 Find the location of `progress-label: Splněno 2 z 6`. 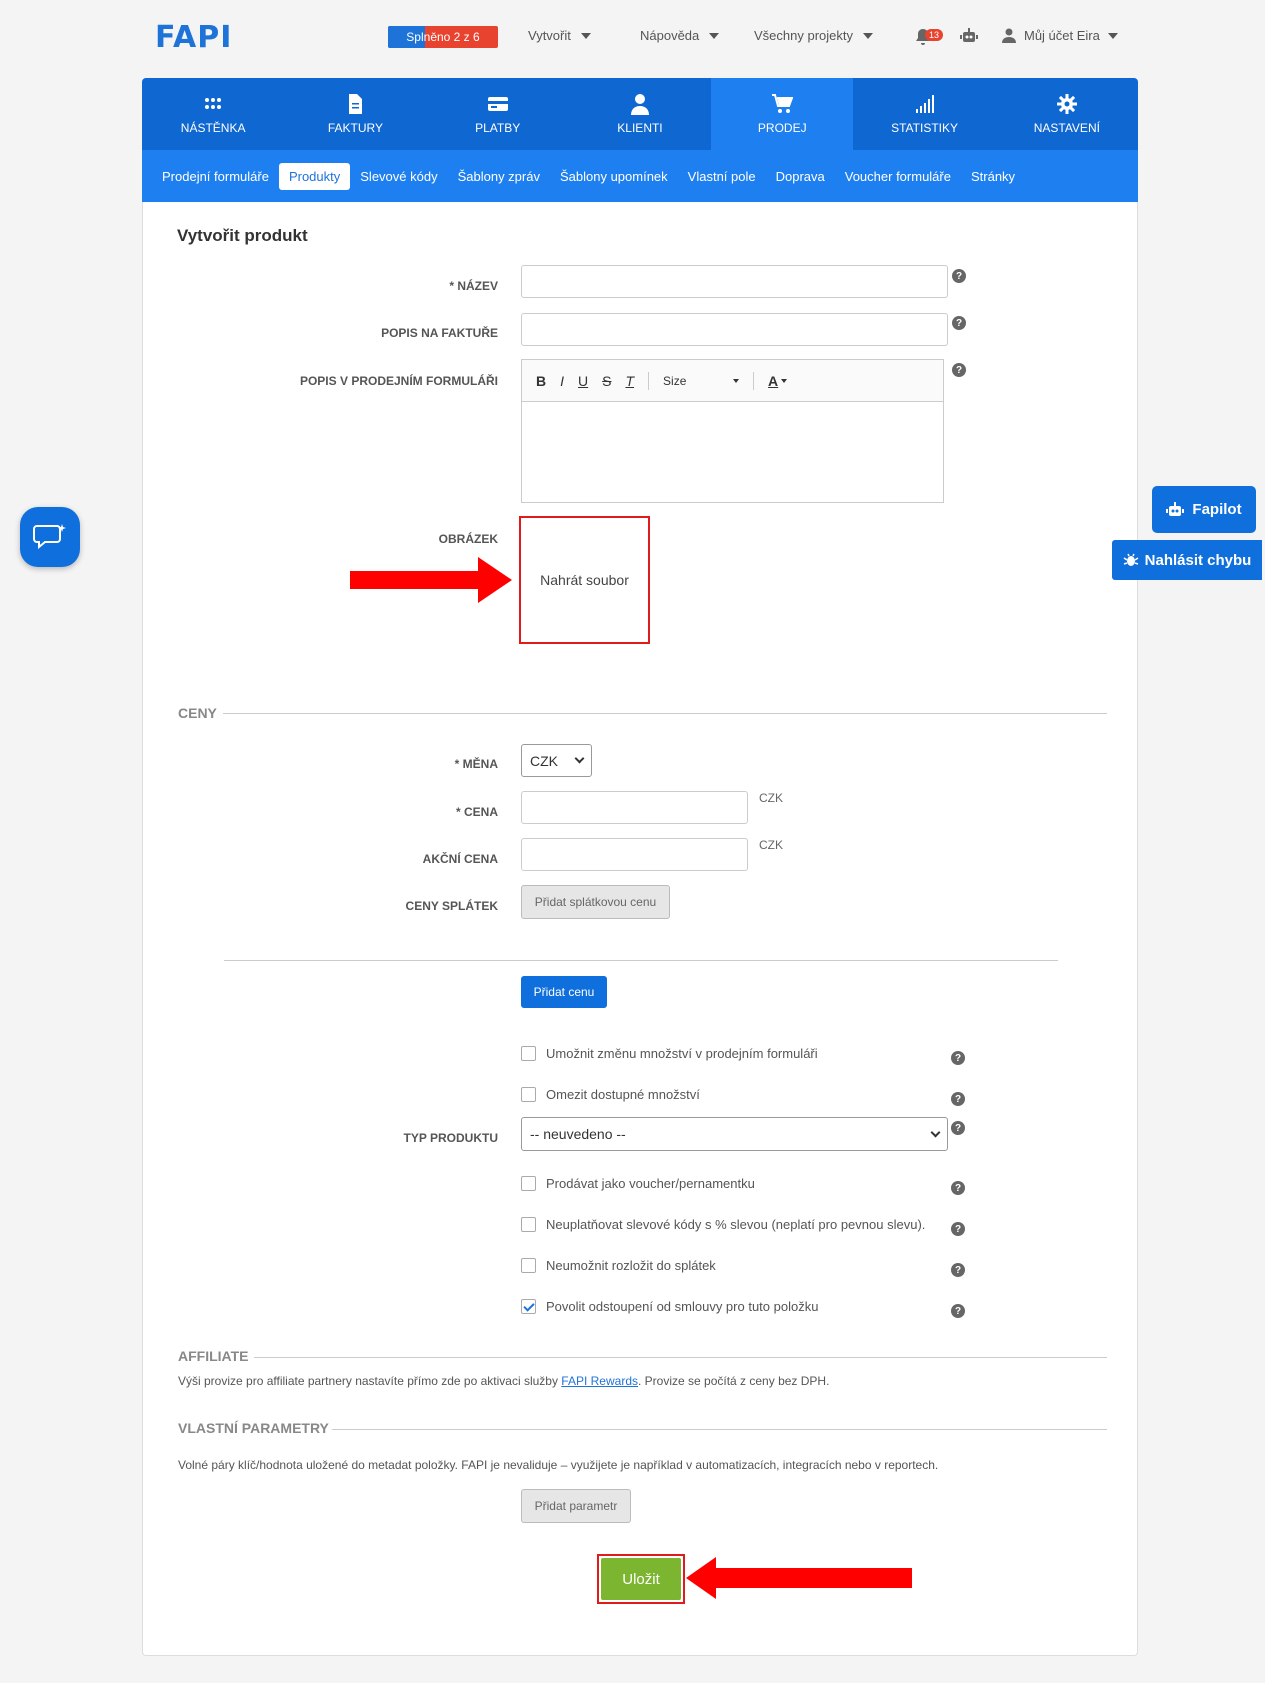

progress-label: Splněno 2 z 6 is located at coordinates (443, 37).